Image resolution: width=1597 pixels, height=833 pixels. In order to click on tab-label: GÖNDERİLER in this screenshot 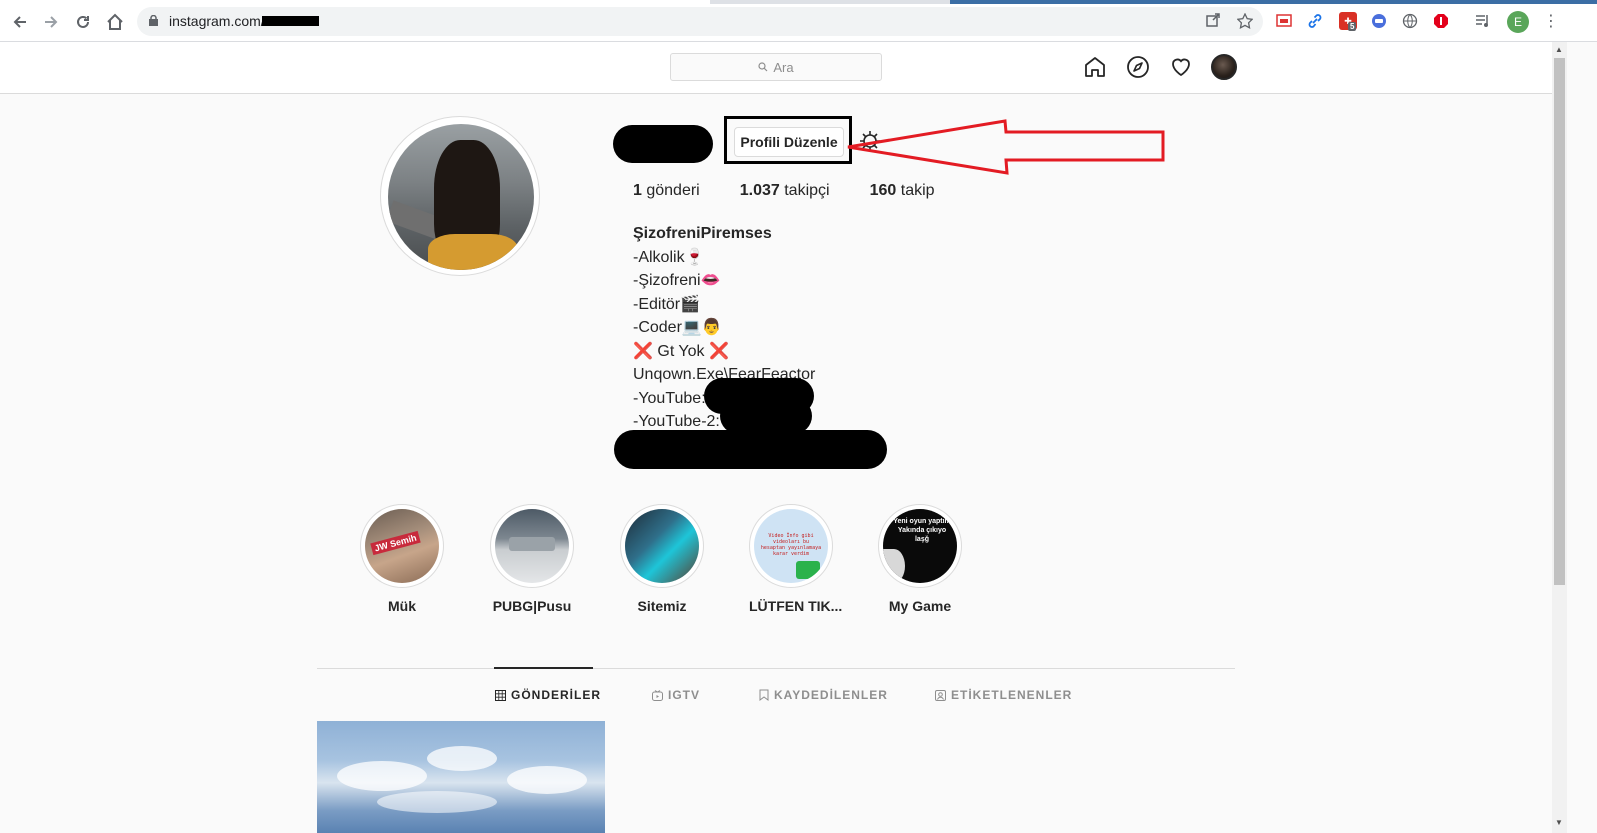, I will do `click(556, 695)`.